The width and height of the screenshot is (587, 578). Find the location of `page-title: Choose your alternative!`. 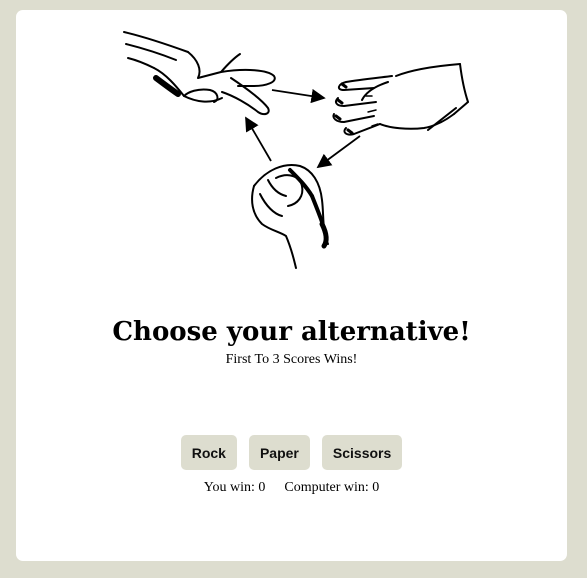

page-title: Choose your alternative! is located at coordinates (291, 332).